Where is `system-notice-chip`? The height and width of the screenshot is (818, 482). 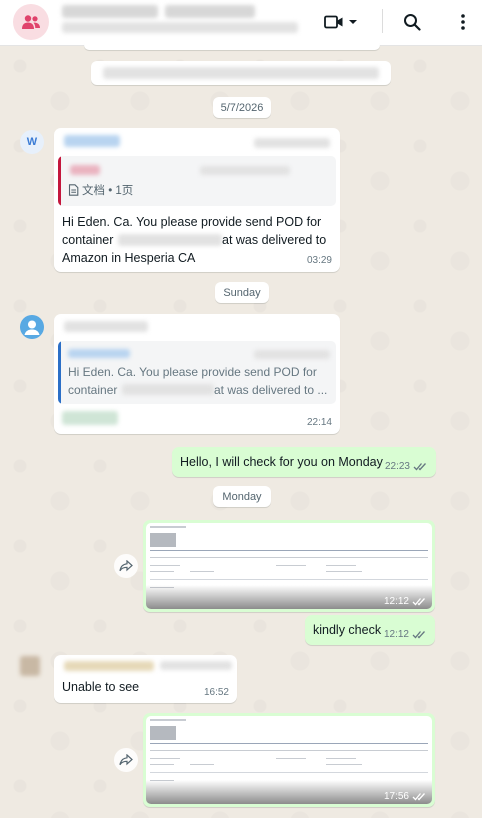 system-notice-chip is located at coordinates (241, 73).